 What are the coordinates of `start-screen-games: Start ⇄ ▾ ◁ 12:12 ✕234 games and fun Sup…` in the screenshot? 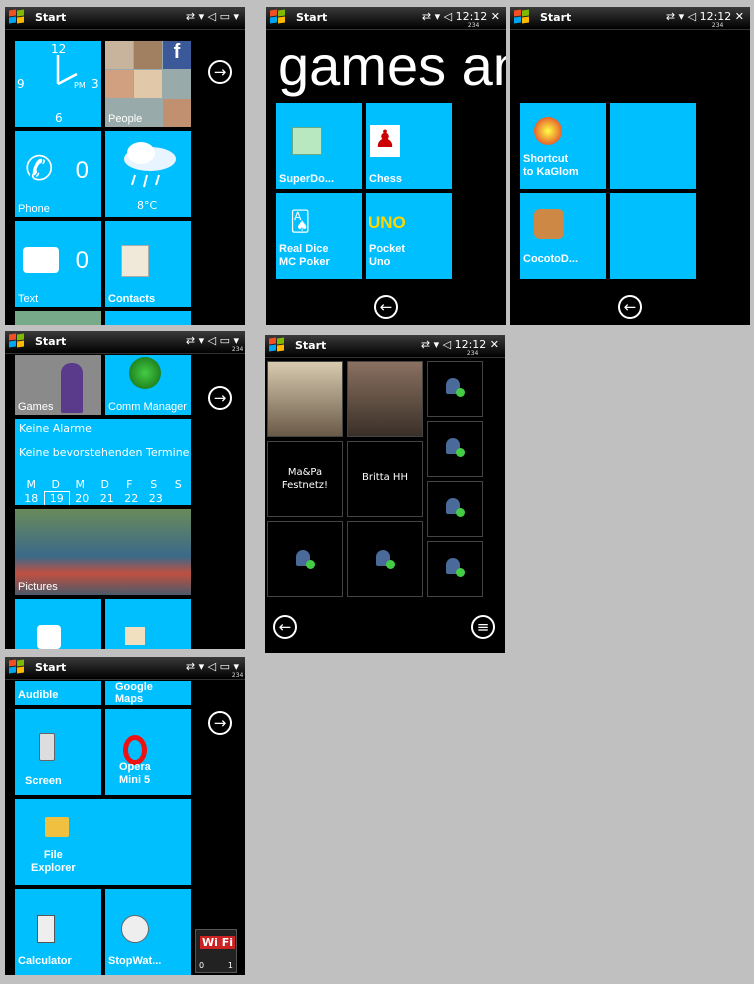 It's located at (386, 166).